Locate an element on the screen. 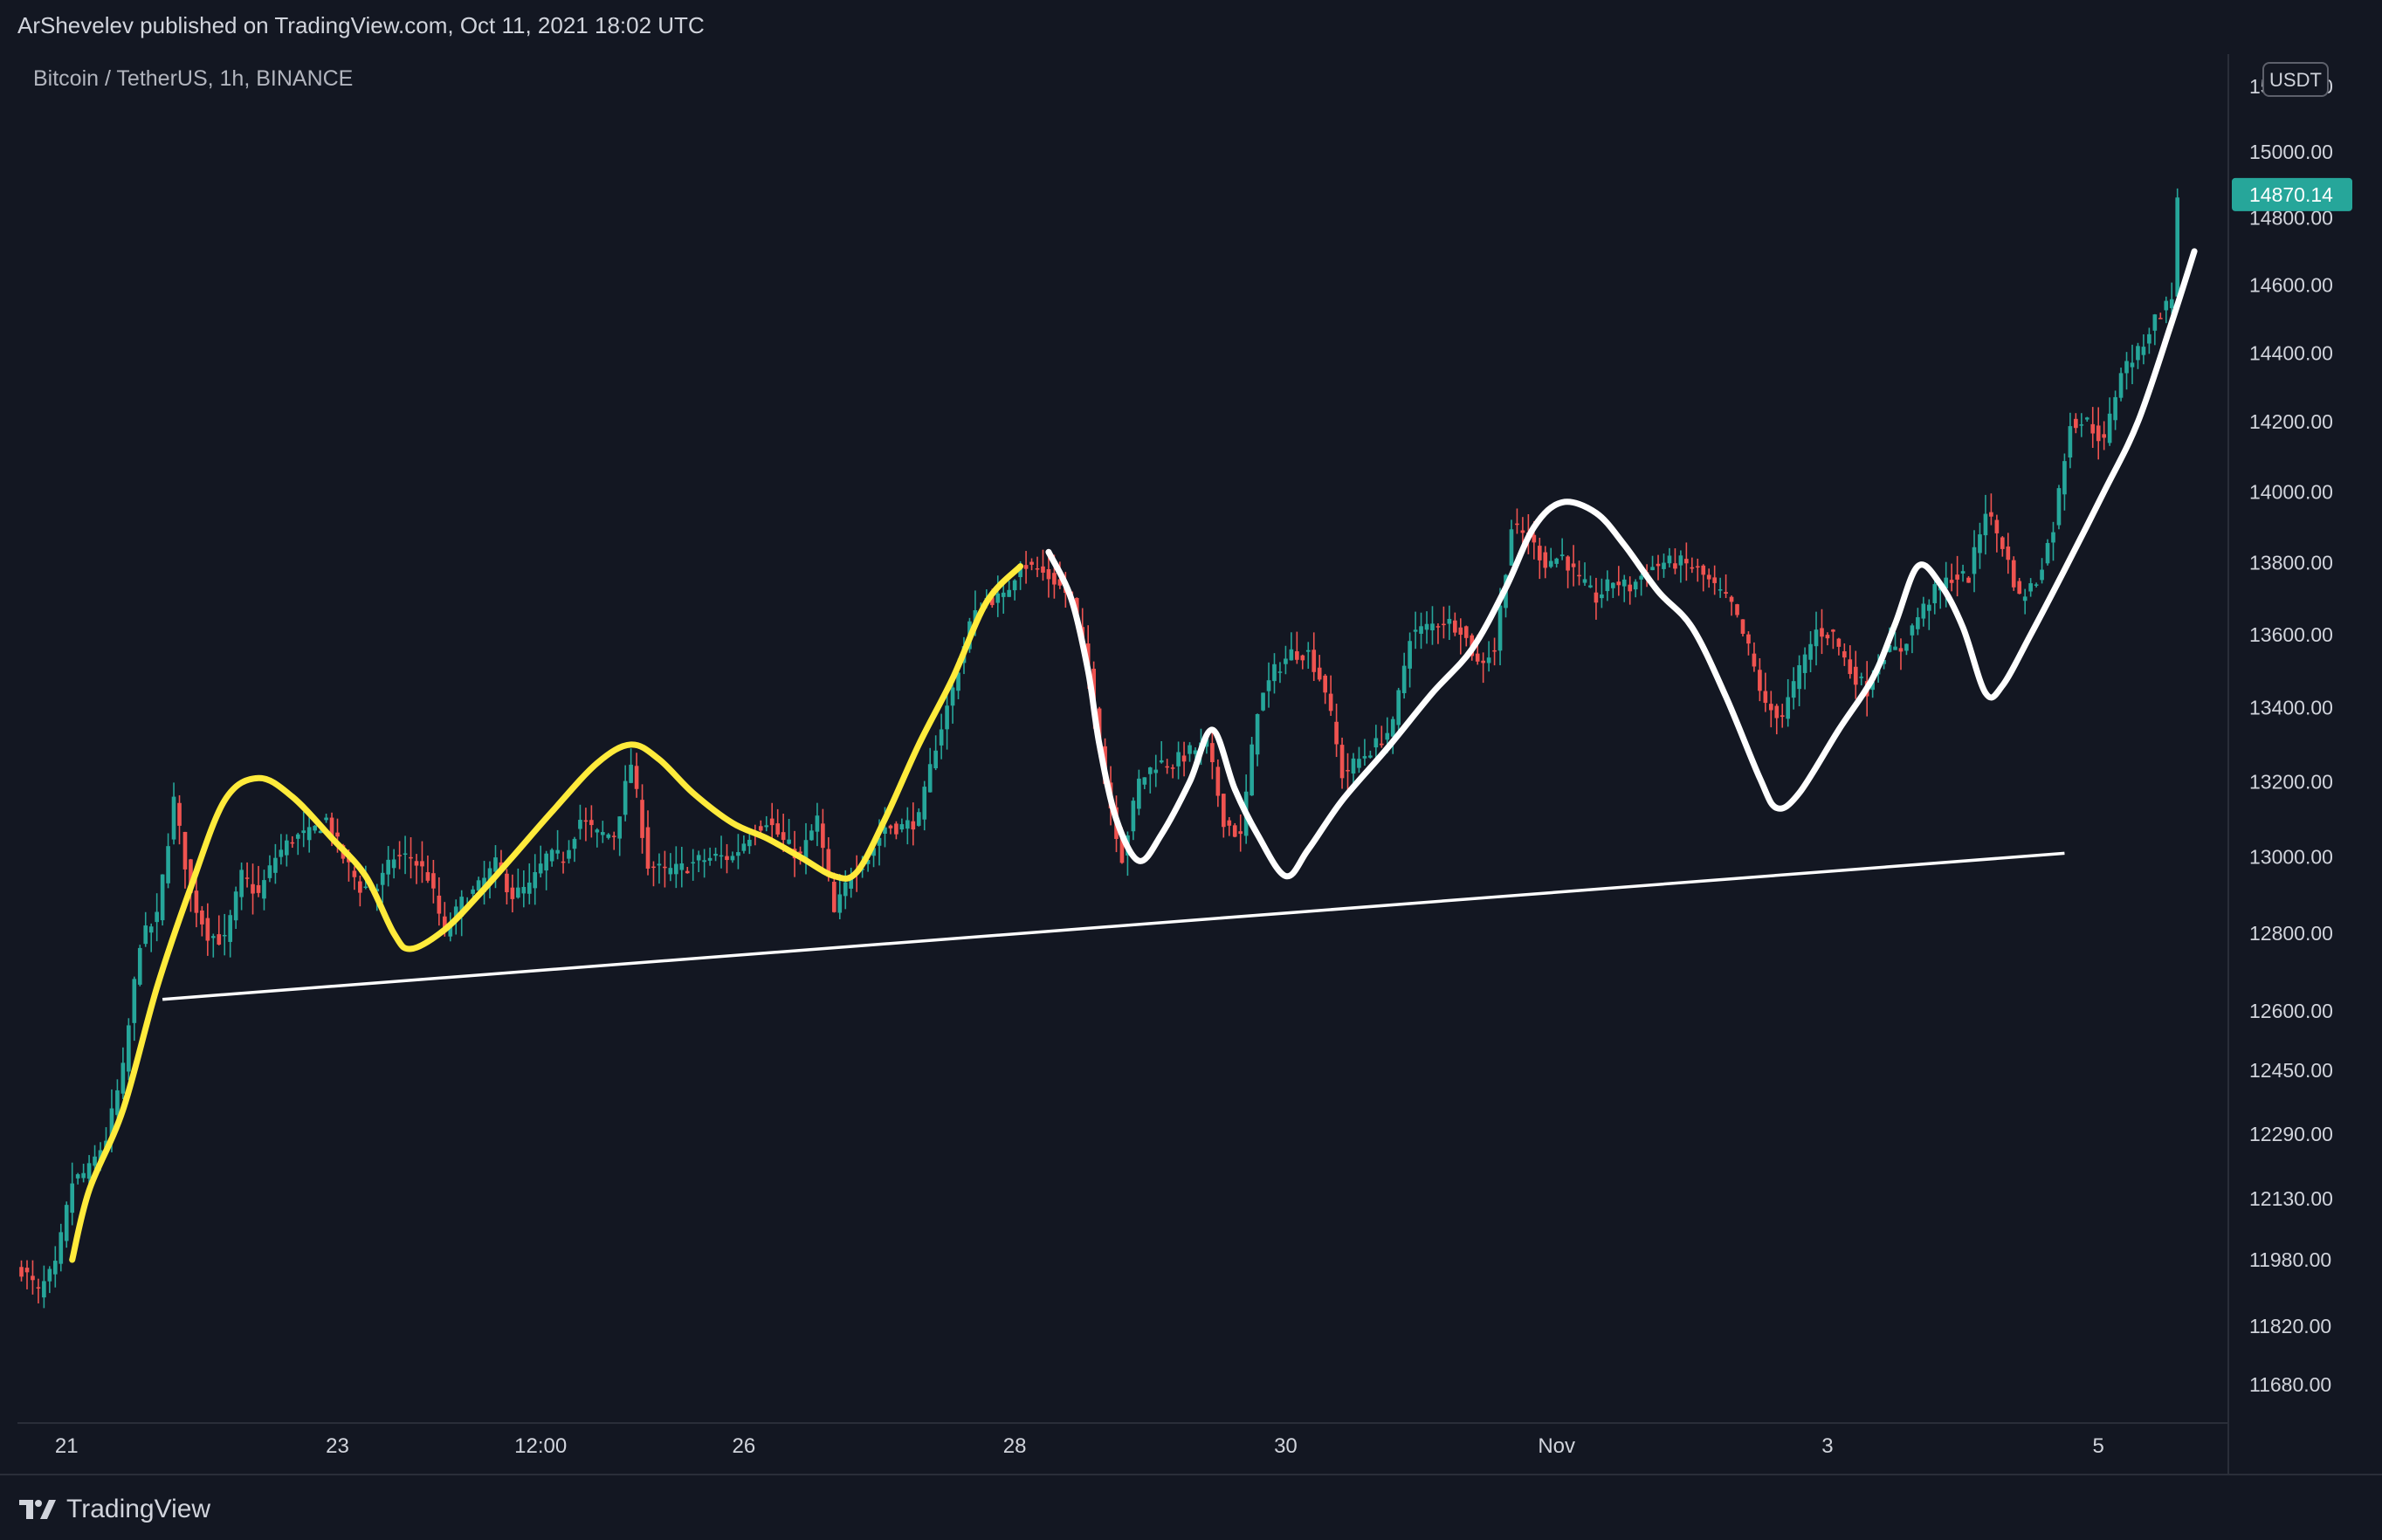 The height and width of the screenshot is (1540, 2382). price-tick-label: 11680.00 is located at coordinates (2290, 1384).